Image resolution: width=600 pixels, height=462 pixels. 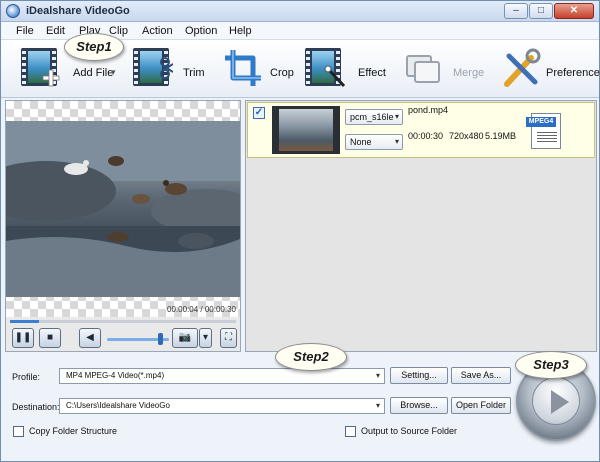 I want to click on maximize-button: □, so click(x=541, y=11).